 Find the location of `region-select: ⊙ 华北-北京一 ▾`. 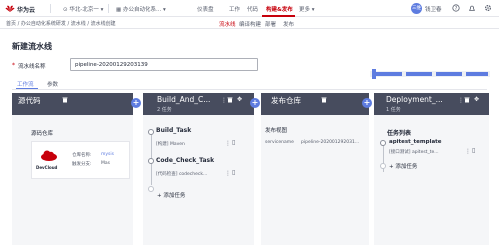

region-select: ⊙ 华北-北京一 ▾ is located at coordinates (83, 9).